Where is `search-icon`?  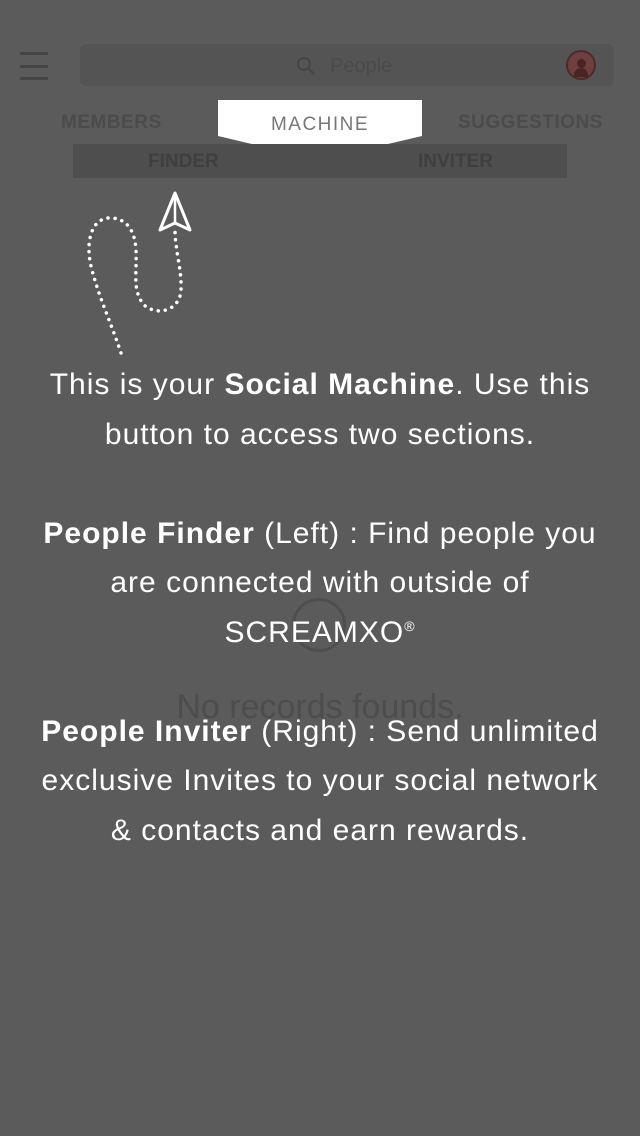 search-icon is located at coordinates (306, 66).